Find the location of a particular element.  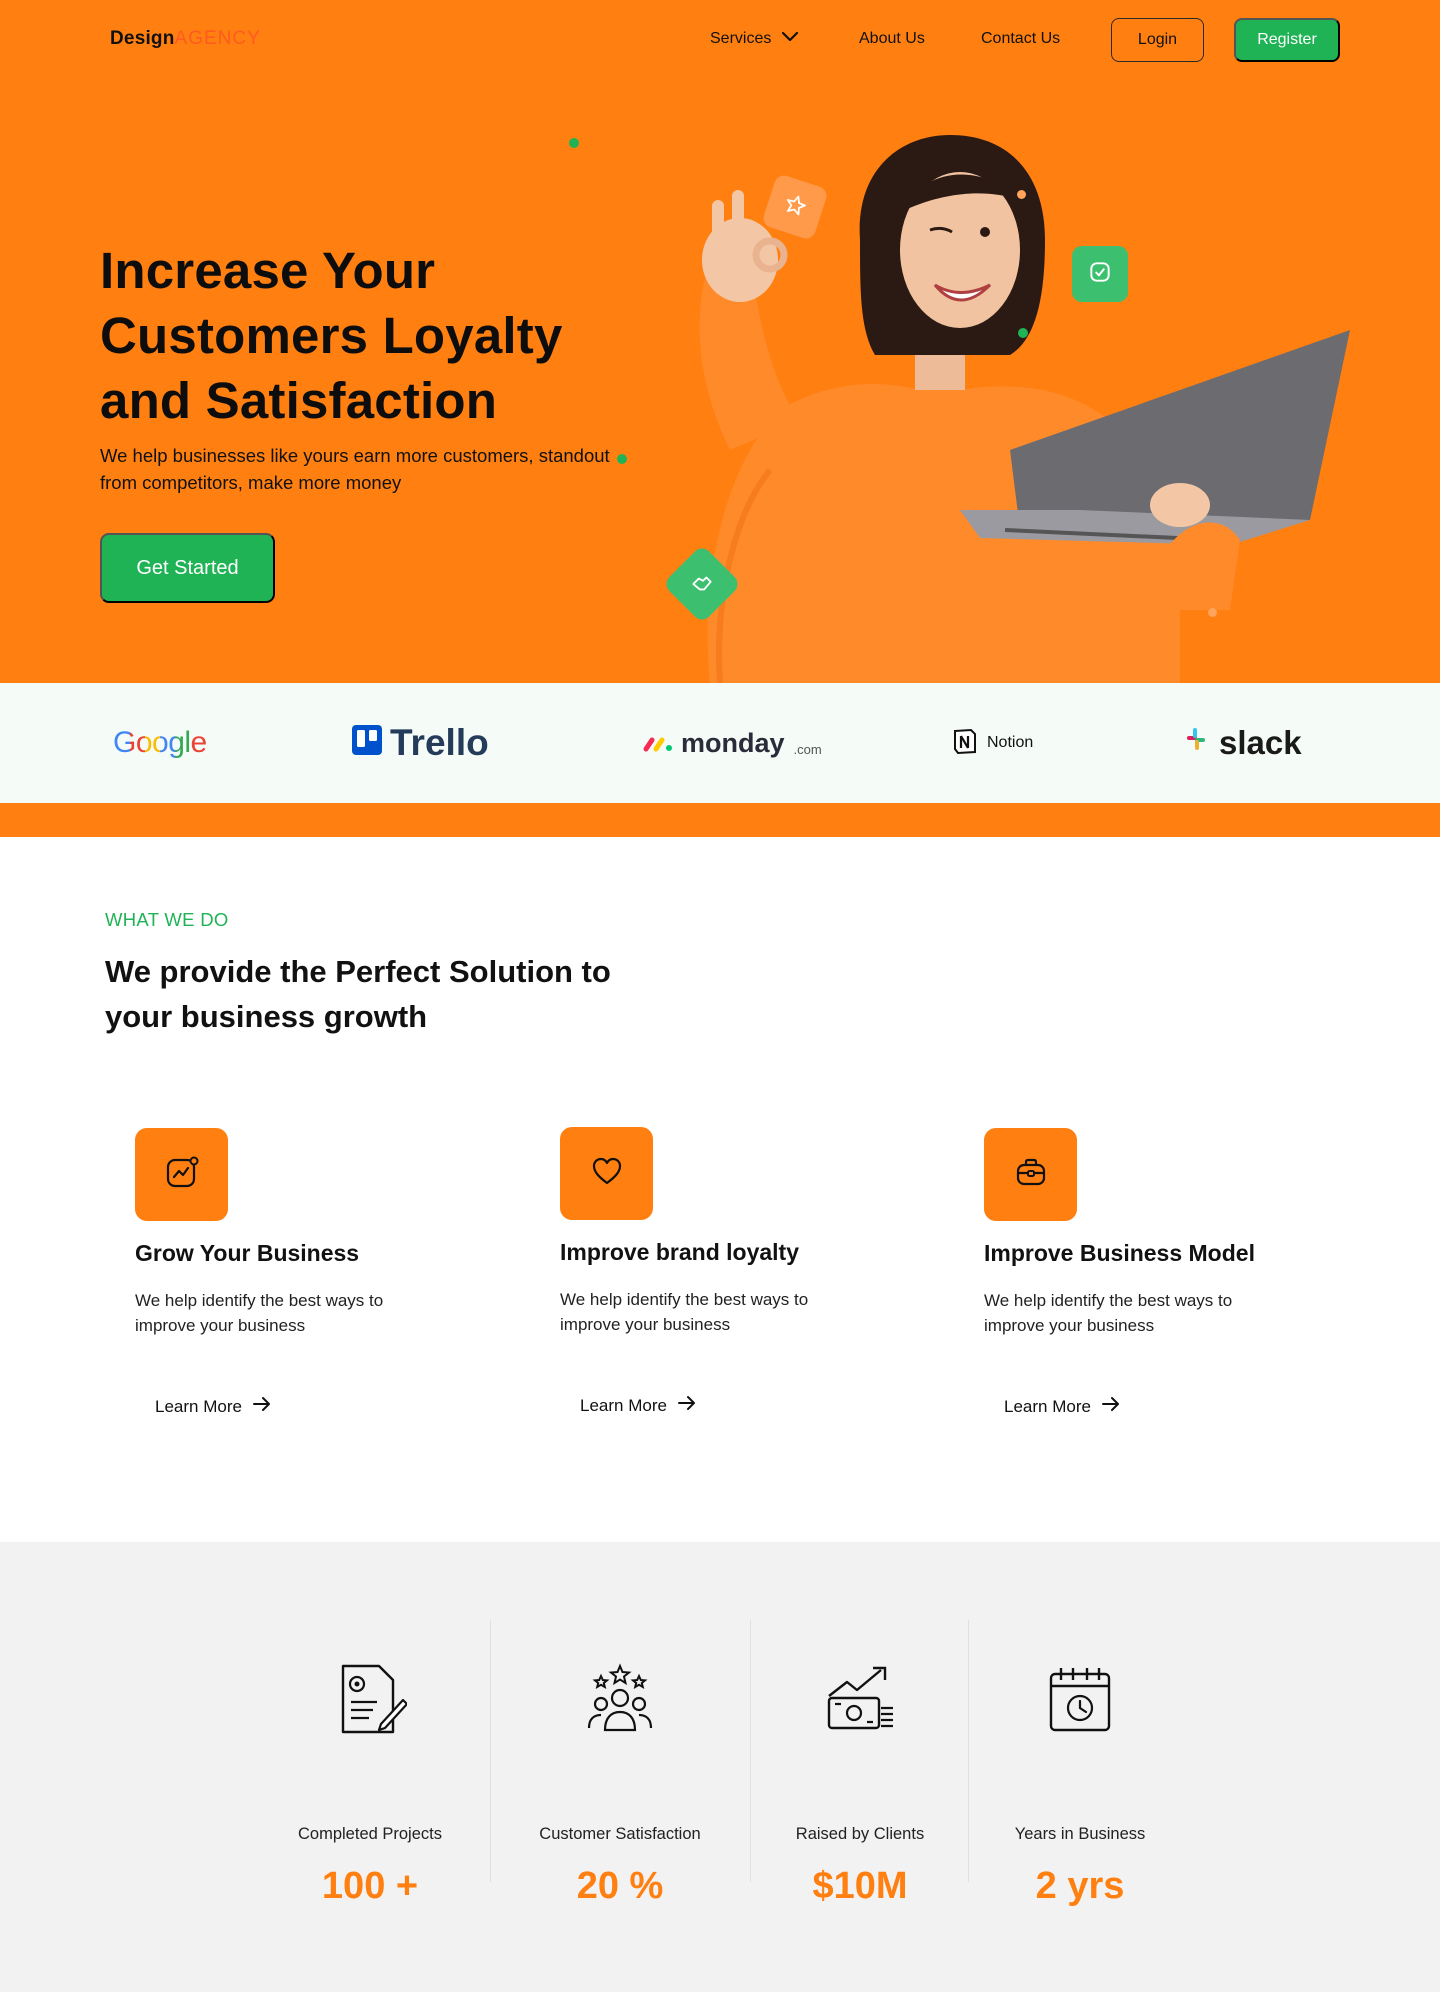

stat-label: Completed Projects is located at coordinates (370, 1834).